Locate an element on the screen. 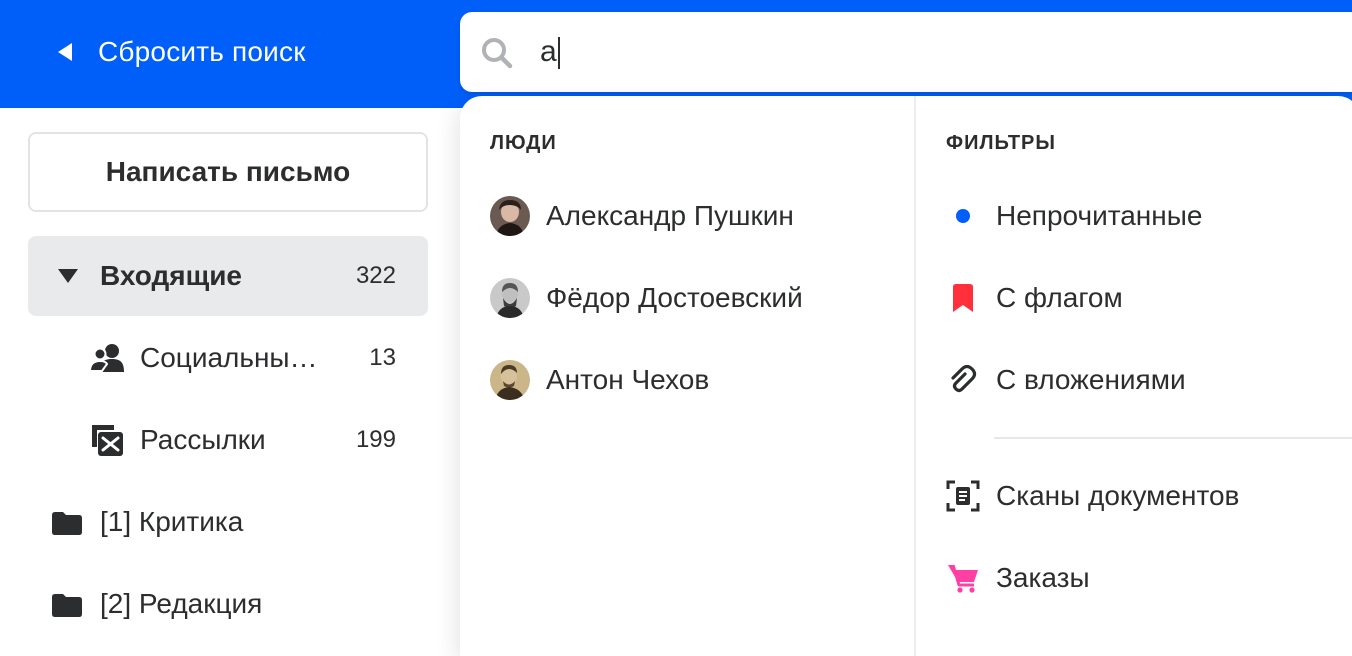  person-name: Александр Пушкин is located at coordinates (670, 215).